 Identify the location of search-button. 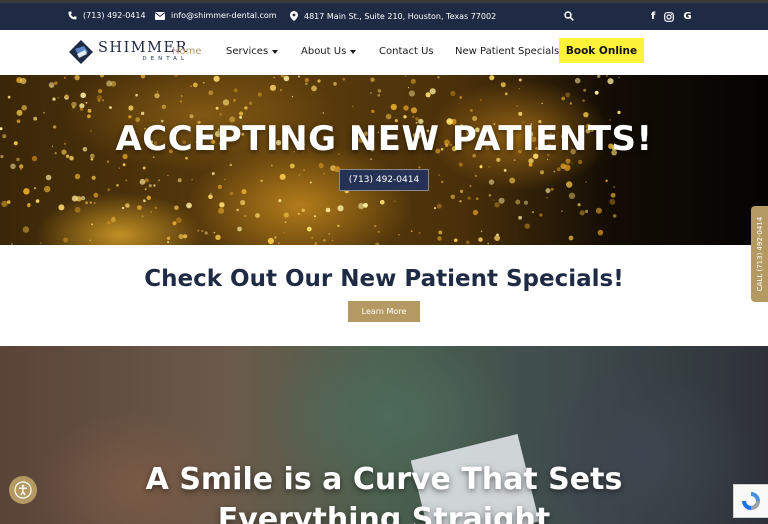
(569, 16).